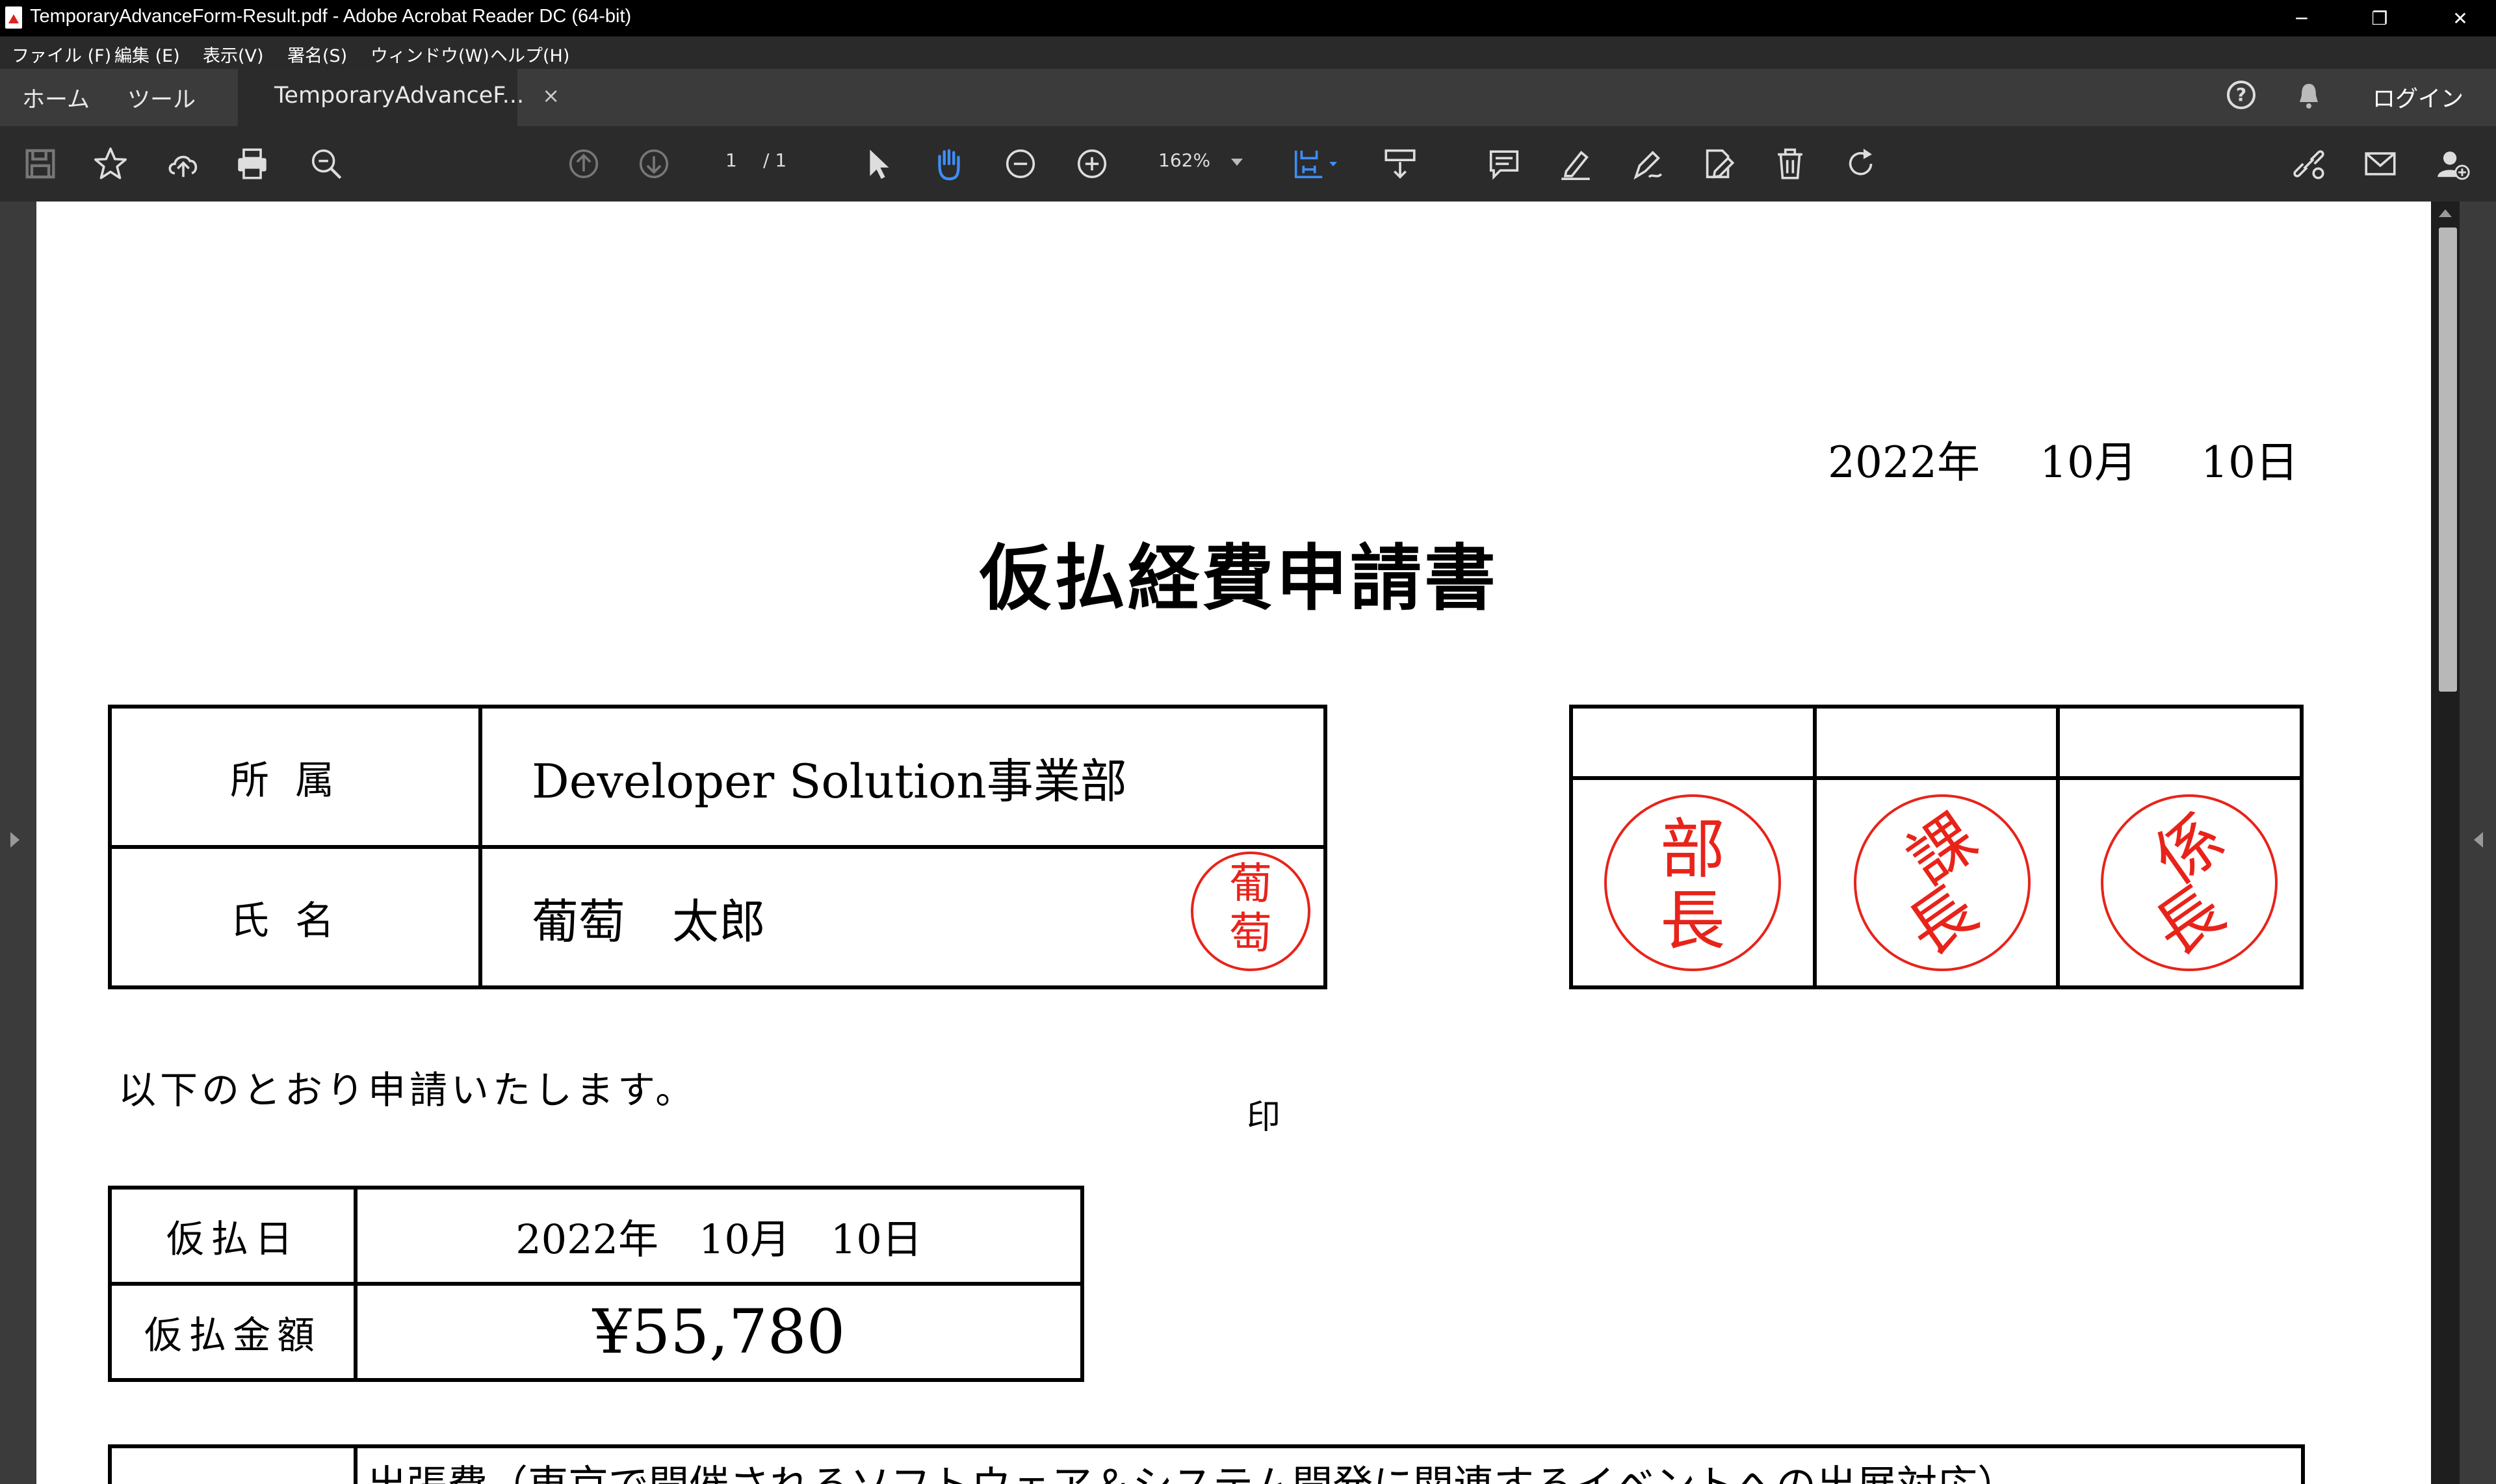 The image size is (2496, 1484). I want to click on tab-home: ホーム, so click(56, 98).